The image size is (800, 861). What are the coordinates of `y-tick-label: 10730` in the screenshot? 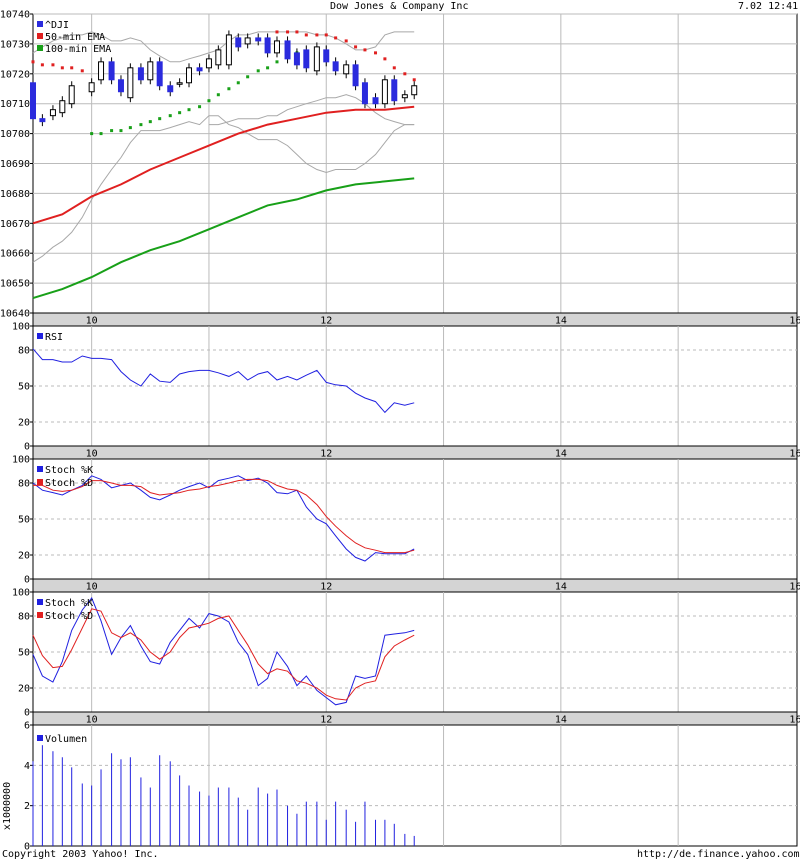 It's located at (15, 44).